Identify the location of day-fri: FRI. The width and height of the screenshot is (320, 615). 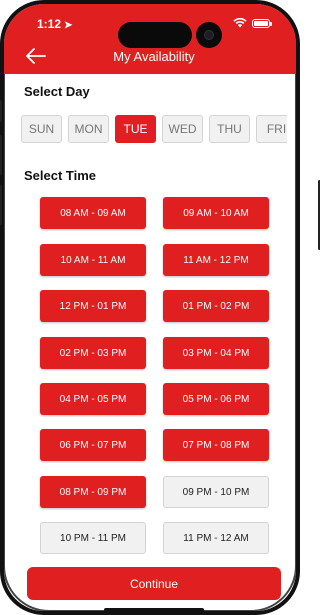
(271, 129).